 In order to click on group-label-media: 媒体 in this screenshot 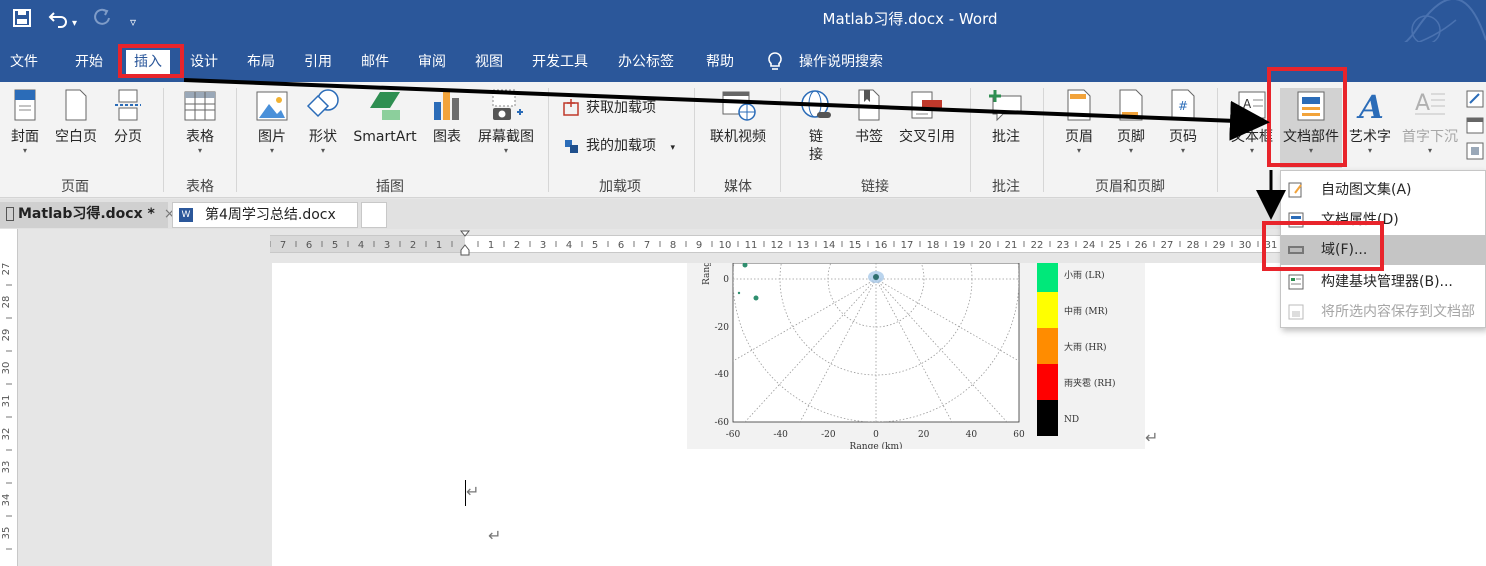, I will do `click(738, 187)`.